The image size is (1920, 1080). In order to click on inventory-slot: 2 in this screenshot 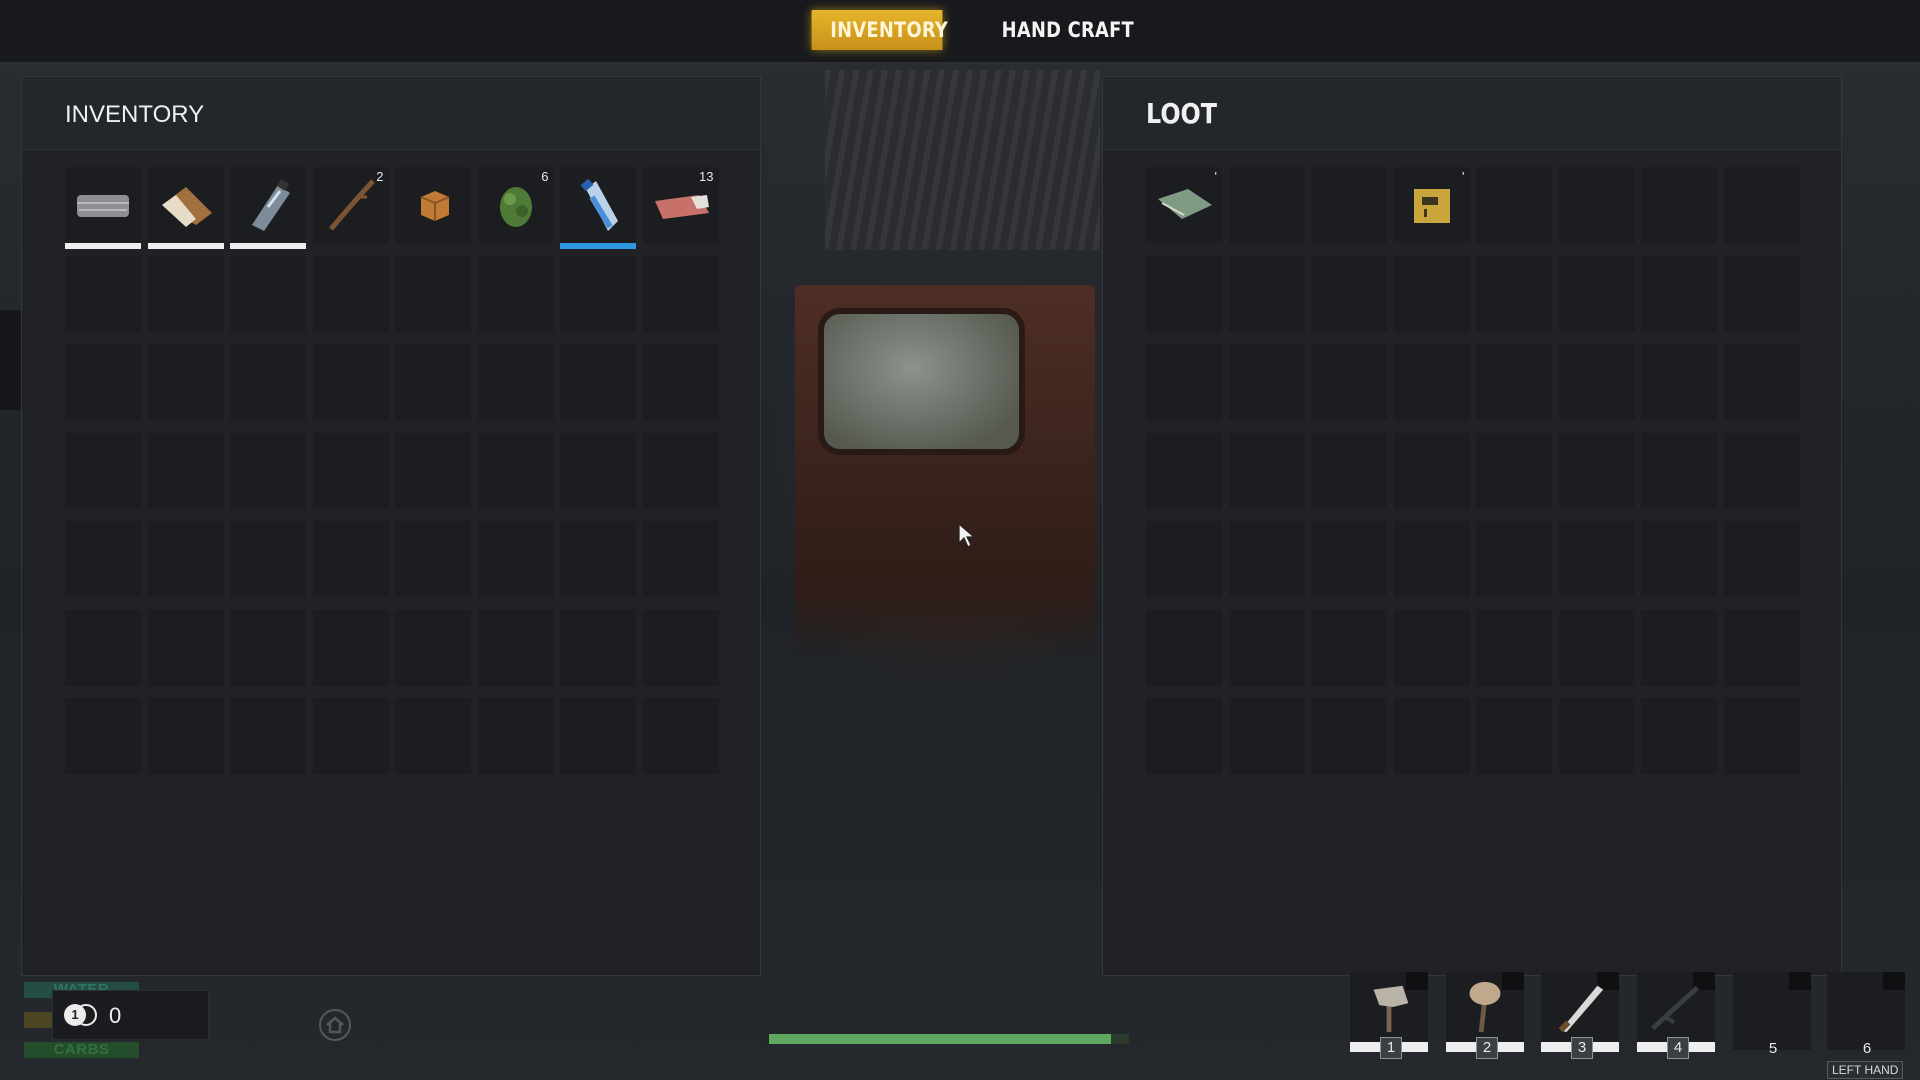, I will do `click(350, 205)`.